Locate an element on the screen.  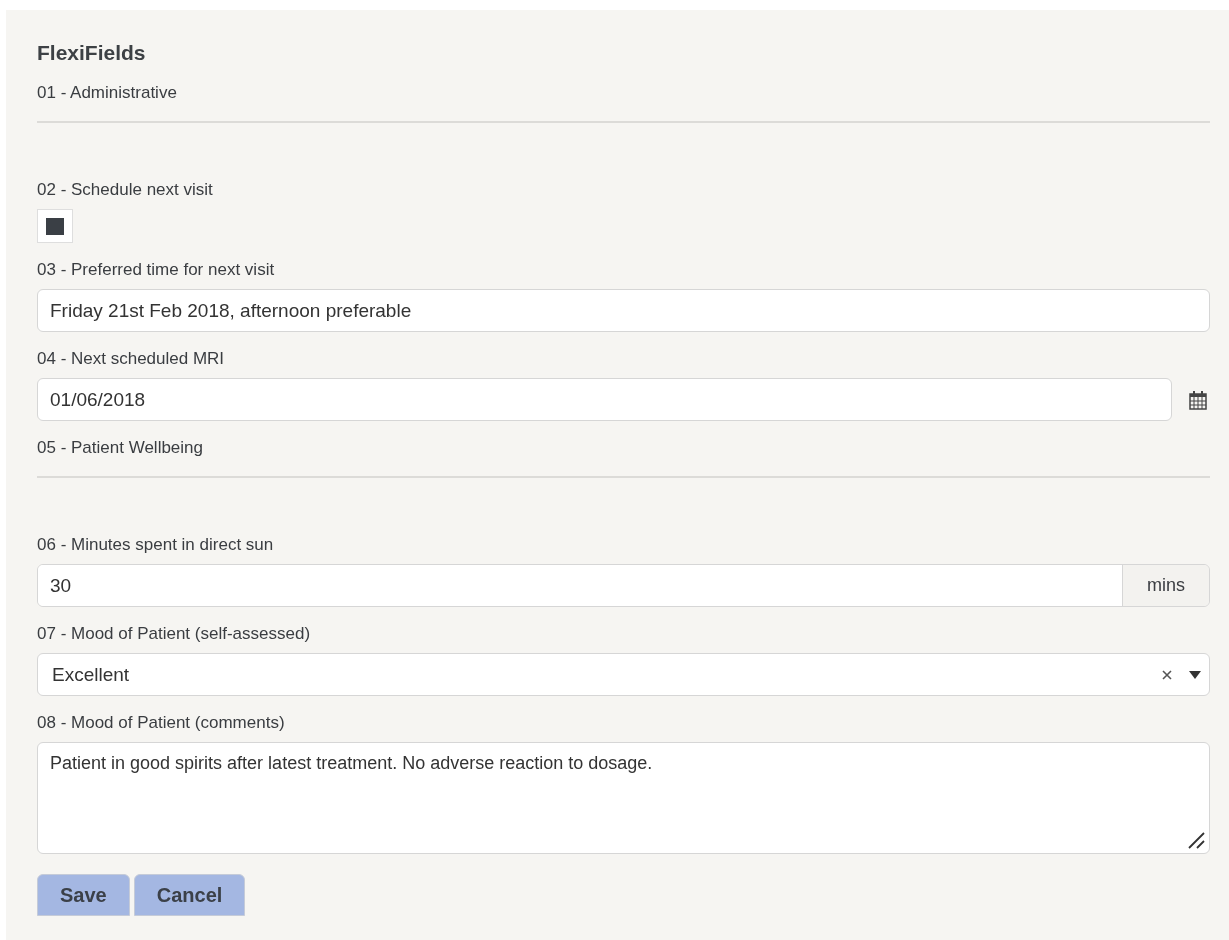
comment-field: Patient in good spirits after latest treatment. No adverse reaction to dosage. is located at coordinates (623, 798).